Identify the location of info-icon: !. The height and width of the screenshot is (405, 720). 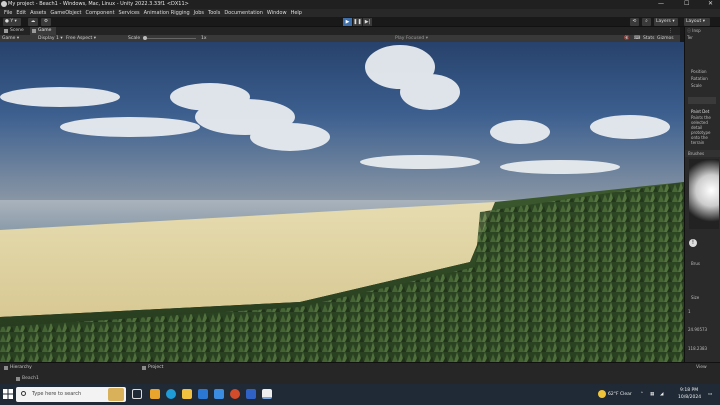
(693, 243).